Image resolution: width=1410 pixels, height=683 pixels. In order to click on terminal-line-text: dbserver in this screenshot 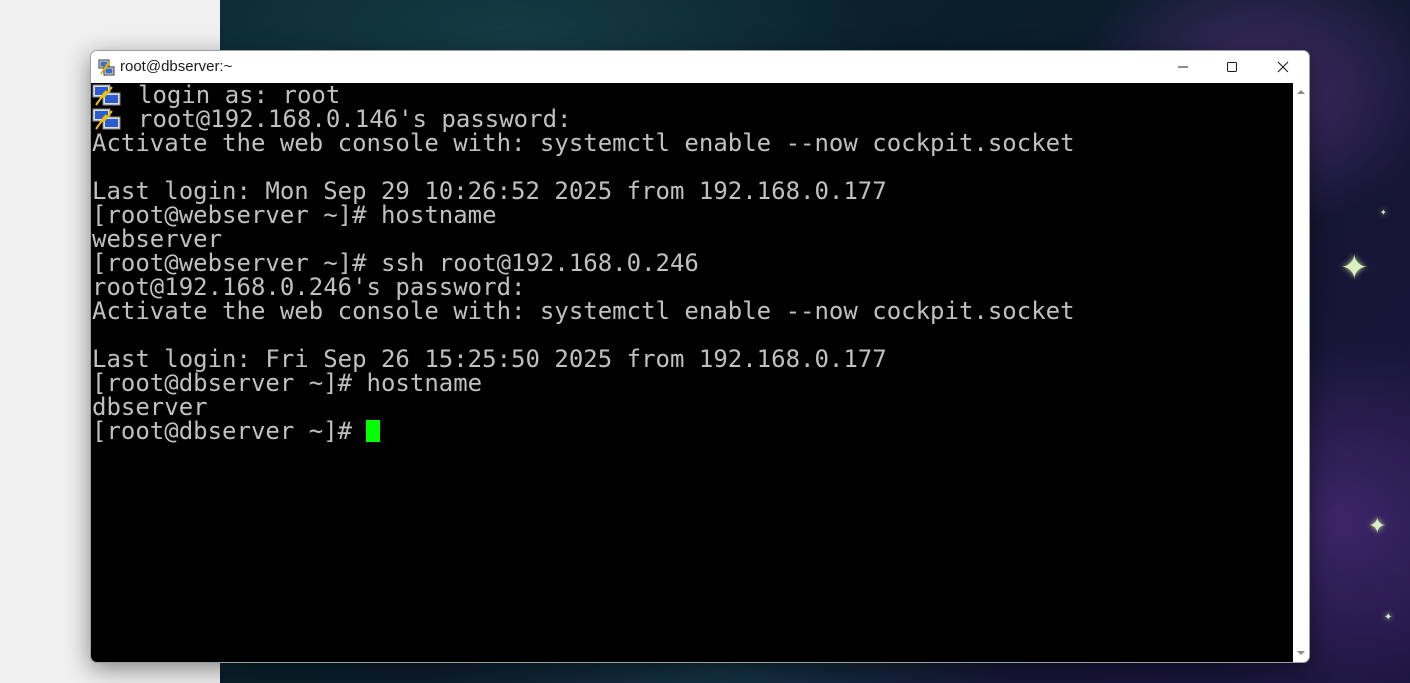, I will do `click(150, 407)`.